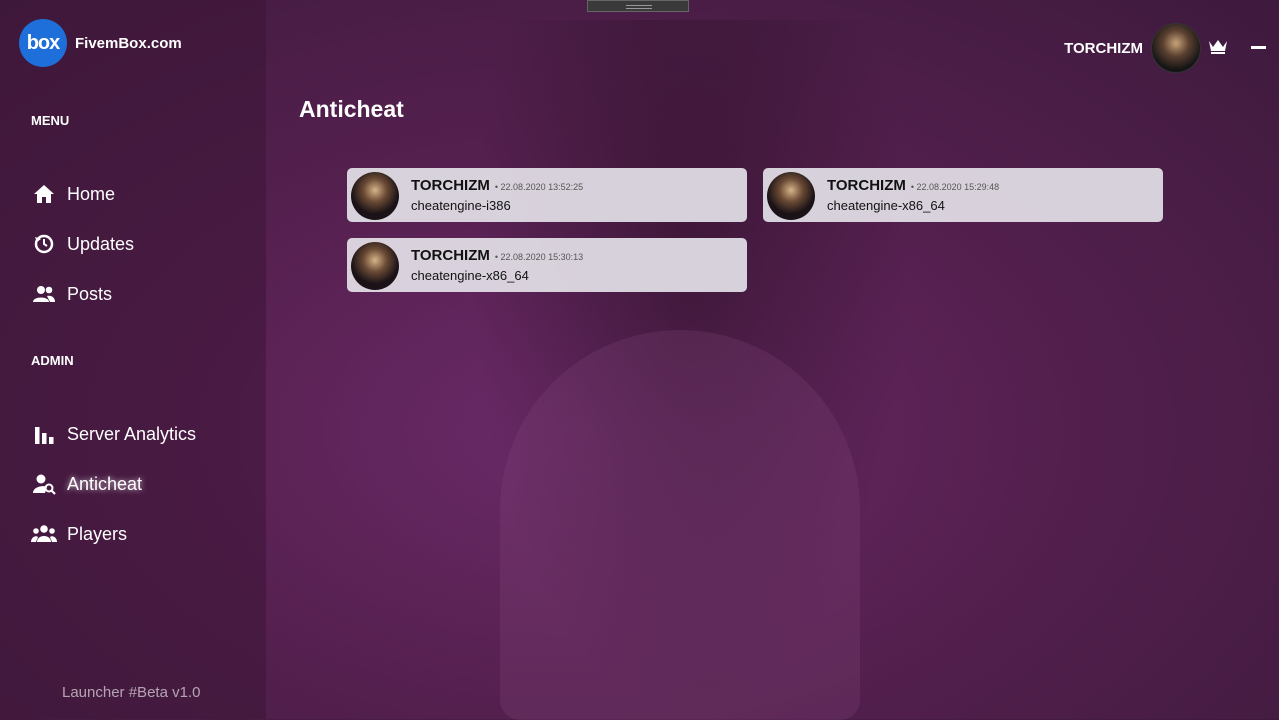  I want to click on group-icon, so click(44, 534).